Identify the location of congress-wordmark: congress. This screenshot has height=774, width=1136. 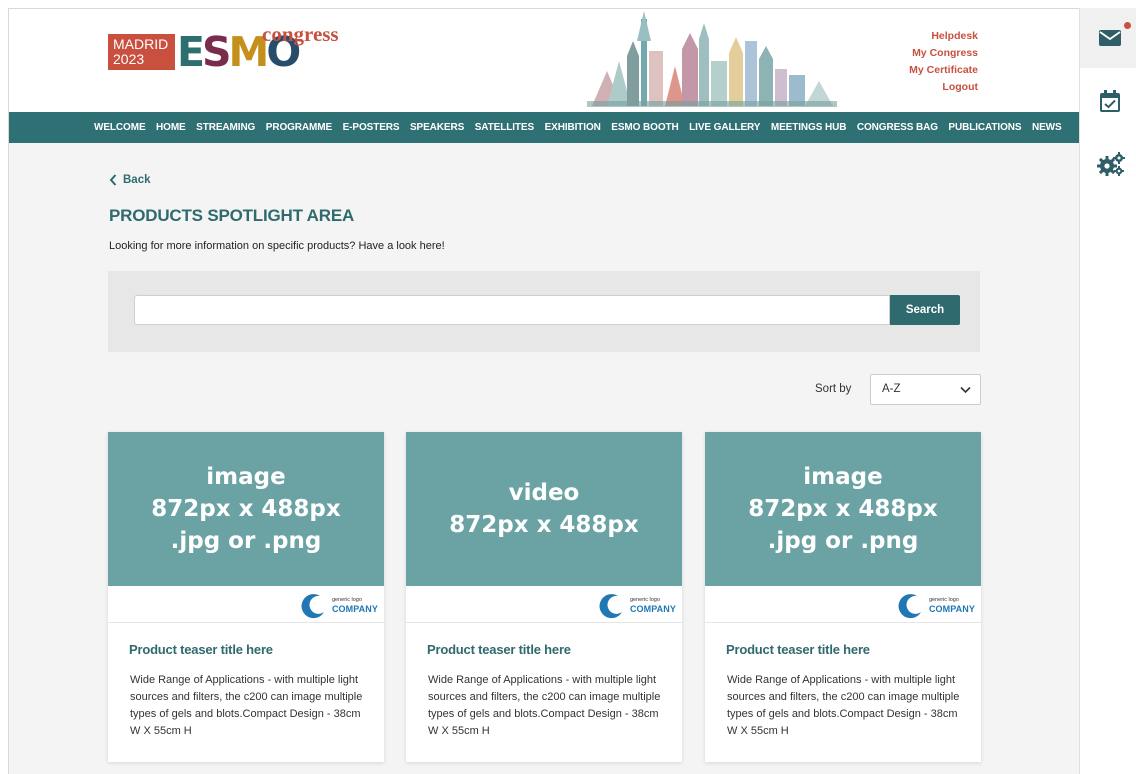
(300, 34).